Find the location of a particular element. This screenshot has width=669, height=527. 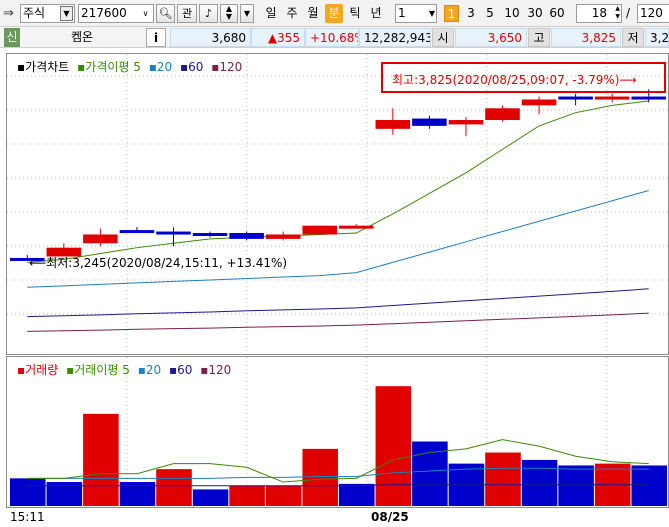

bell-icon: ♪ is located at coordinates (208, 13).